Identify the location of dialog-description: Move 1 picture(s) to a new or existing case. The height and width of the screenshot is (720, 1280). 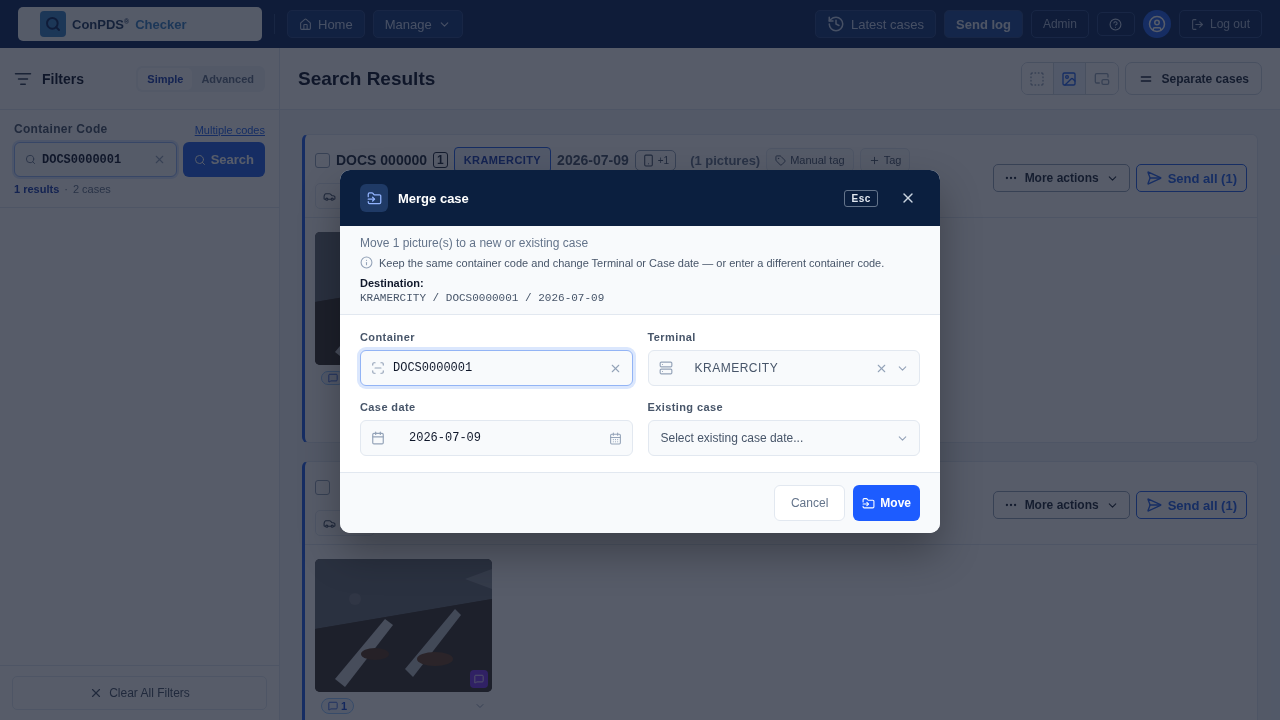
(475, 243).